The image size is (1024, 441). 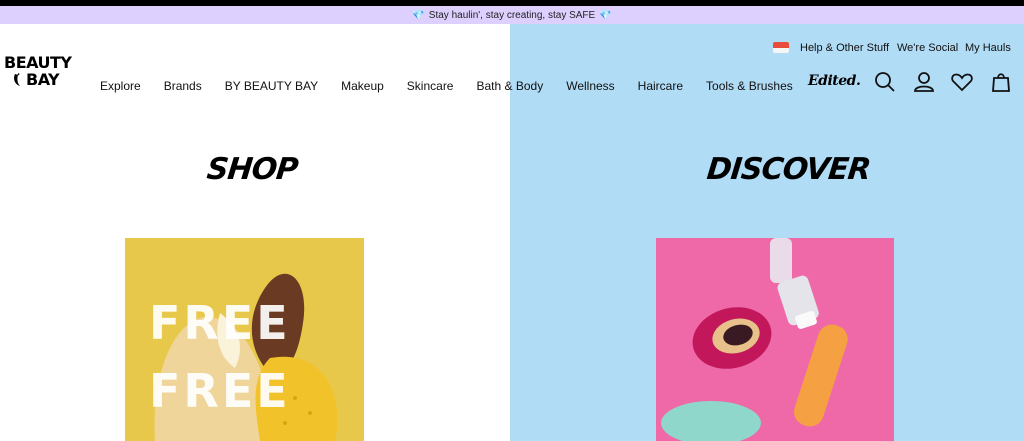 I want to click on flag-icon, so click(x=781, y=47).